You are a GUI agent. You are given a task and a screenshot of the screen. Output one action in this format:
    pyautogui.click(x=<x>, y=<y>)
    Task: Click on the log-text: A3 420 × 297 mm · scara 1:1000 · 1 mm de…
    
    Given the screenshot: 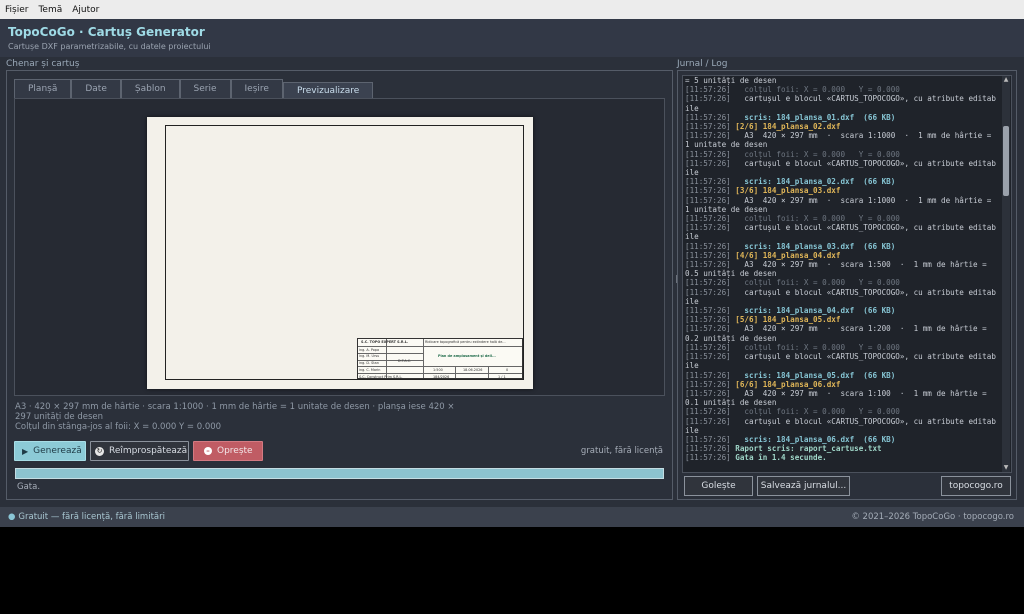 What is the action you would take?
    pyautogui.click(x=840, y=204)
    